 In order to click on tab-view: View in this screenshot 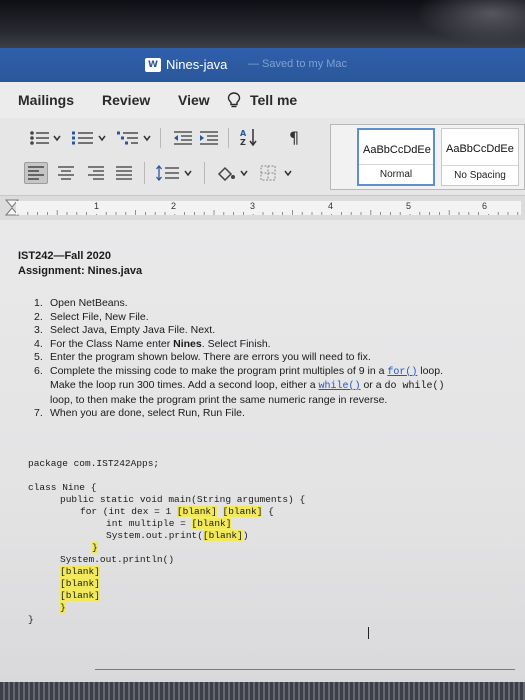, I will do `click(194, 100)`.